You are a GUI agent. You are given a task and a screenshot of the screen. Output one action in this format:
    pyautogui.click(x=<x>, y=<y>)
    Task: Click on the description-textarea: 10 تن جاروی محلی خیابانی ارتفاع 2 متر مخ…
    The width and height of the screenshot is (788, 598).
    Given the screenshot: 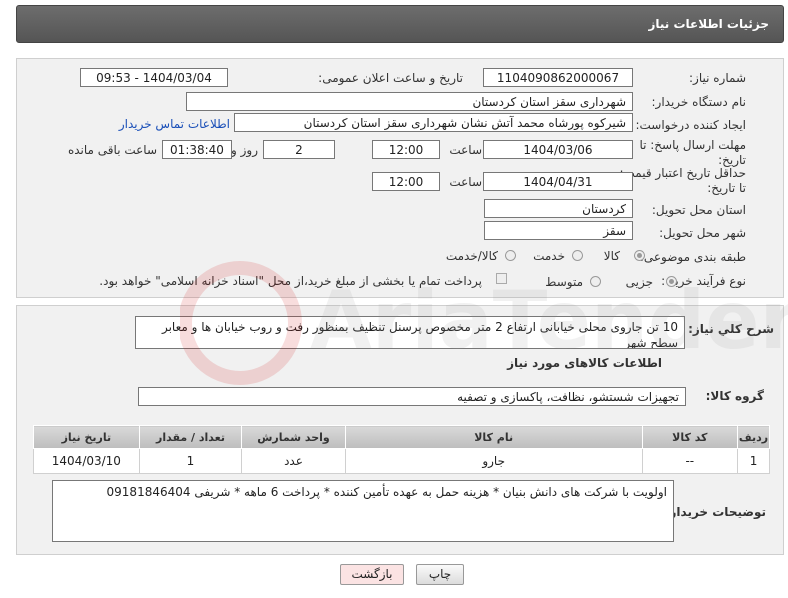 What is the action you would take?
    pyautogui.click(x=410, y=332)
    